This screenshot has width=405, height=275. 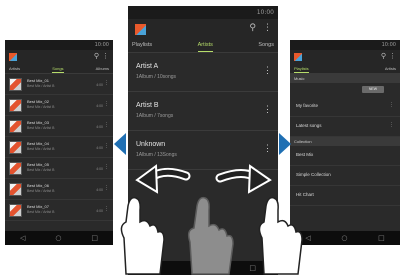 I want to click on hand-pointer-right-icon, so click(x=280, y=235).